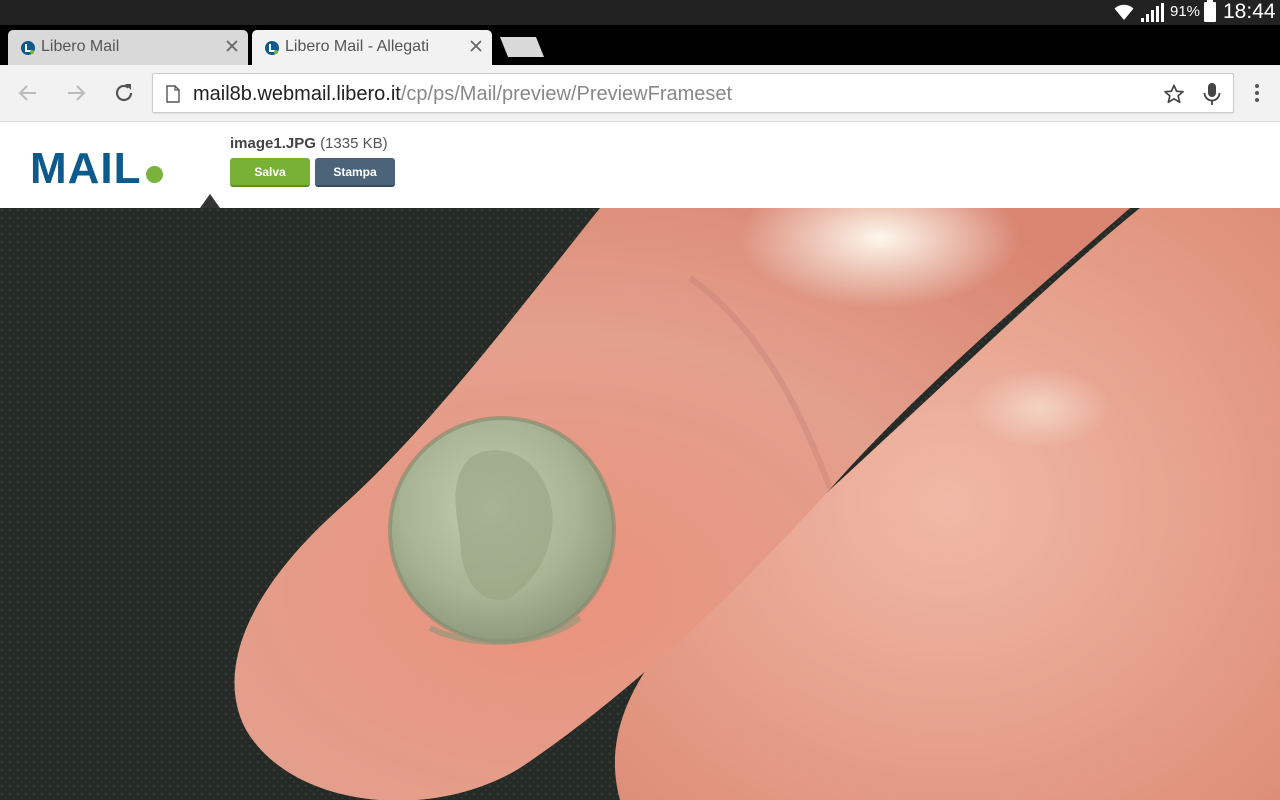 The height and width of the screenshot is (800, 1280). Describe the element at coordinates (1257, 93) in the screenshot. I see `overflow-menu-icon` at that location.